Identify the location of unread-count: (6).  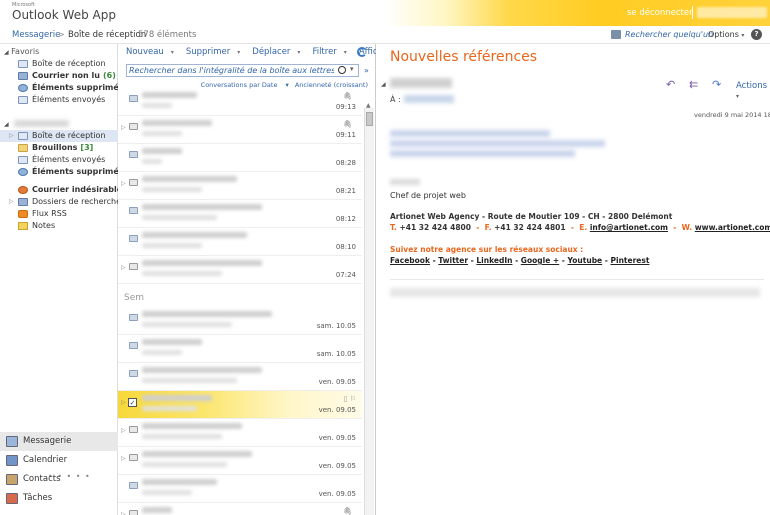
(109, 75).